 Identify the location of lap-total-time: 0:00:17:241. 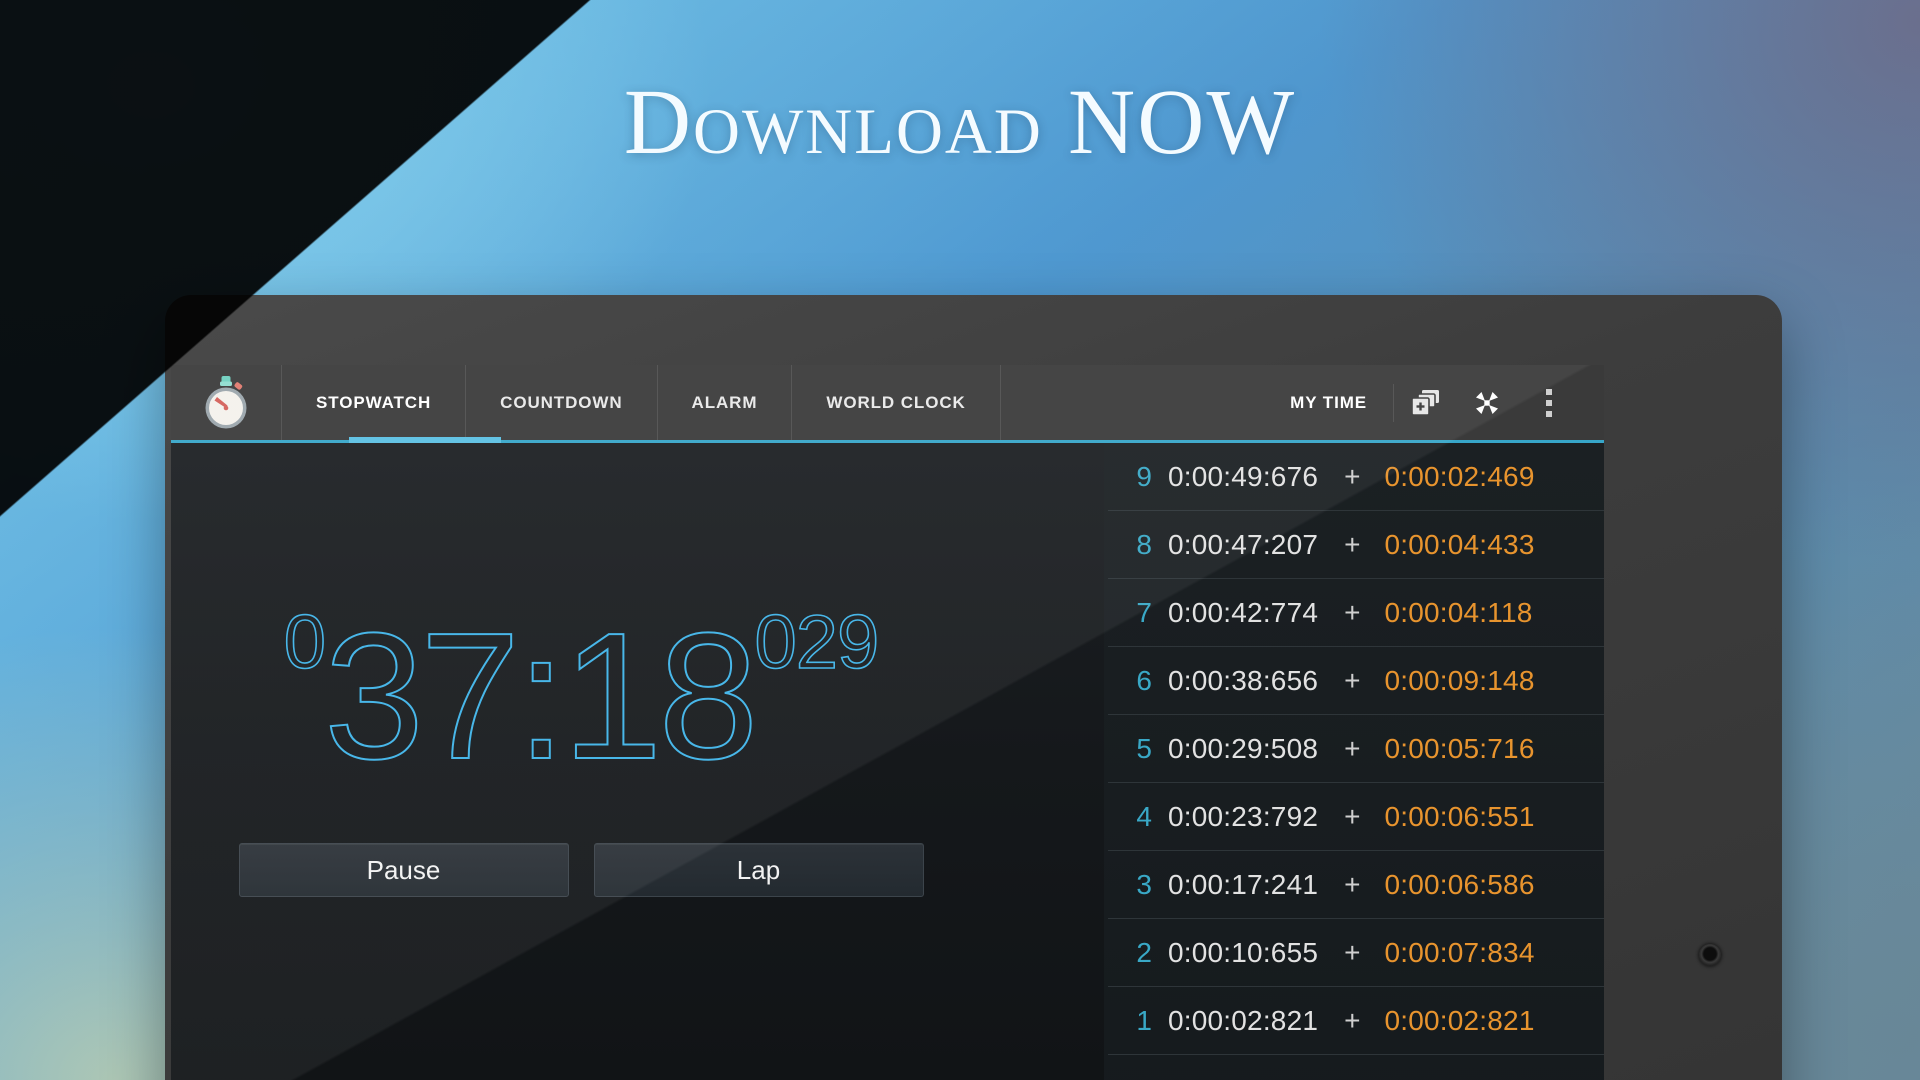
(1243, 884).